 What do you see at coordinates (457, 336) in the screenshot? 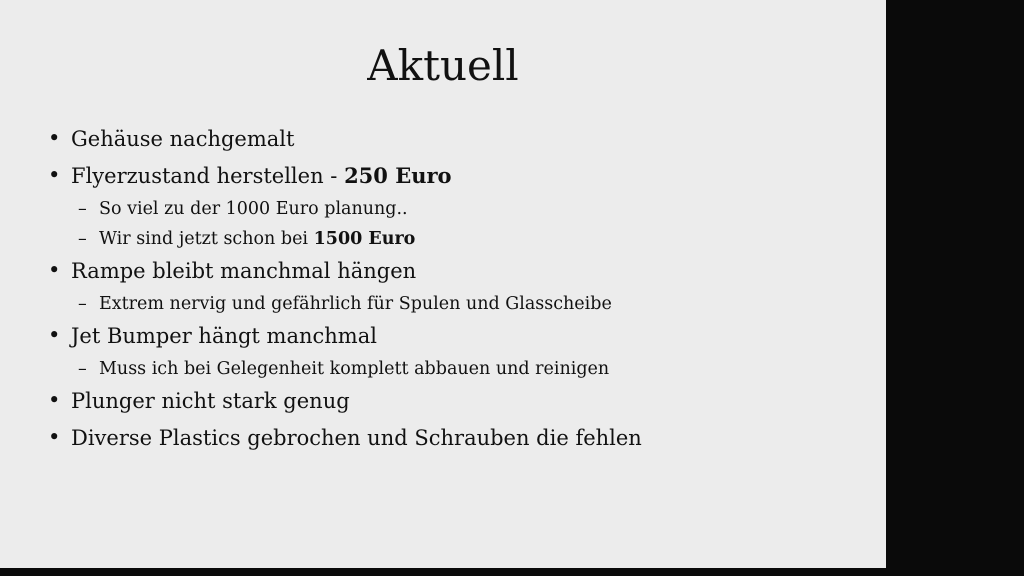
I see `bullet-item: • Jet Bumper hängt manchmal` at bounding box center [457, 336].